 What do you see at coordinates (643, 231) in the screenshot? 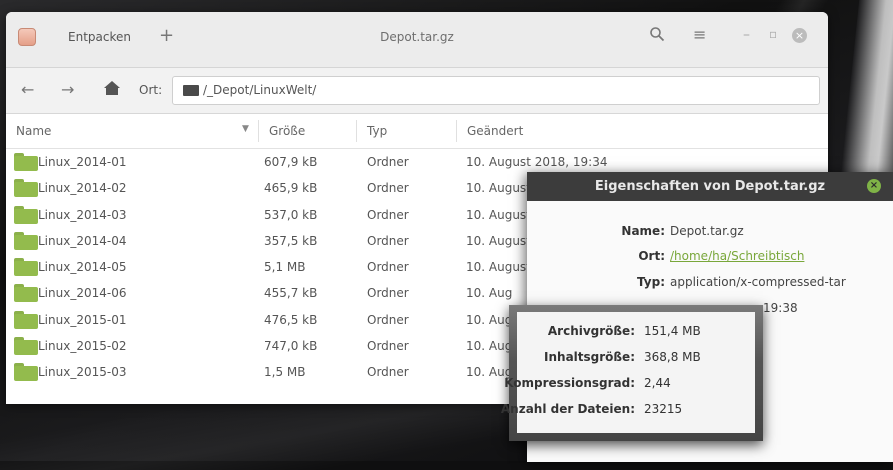
I see `property-key: Name:` at bounding box center [643, 231].